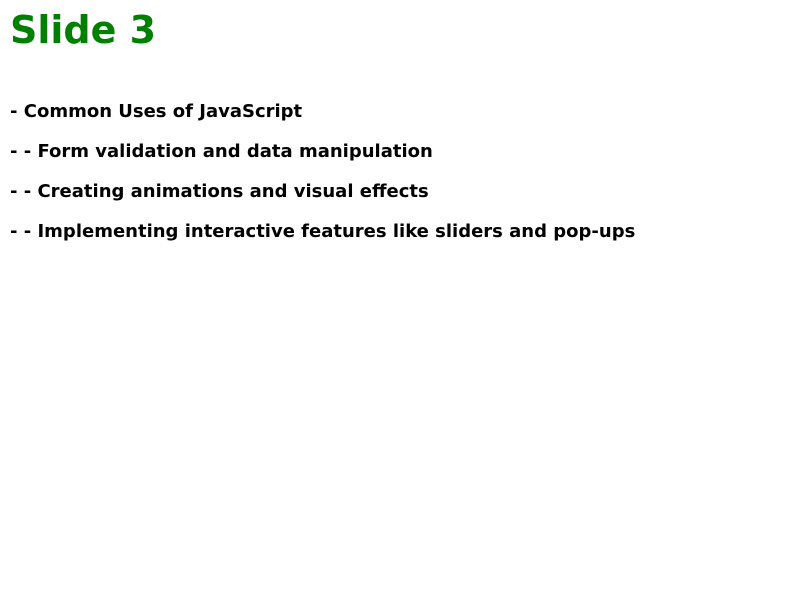 The image size is (800, 600). What do you see at coordinates (83, 30) in the screenshot?
I see `slide-title: Slide 3` at bounding box center [83, 30].